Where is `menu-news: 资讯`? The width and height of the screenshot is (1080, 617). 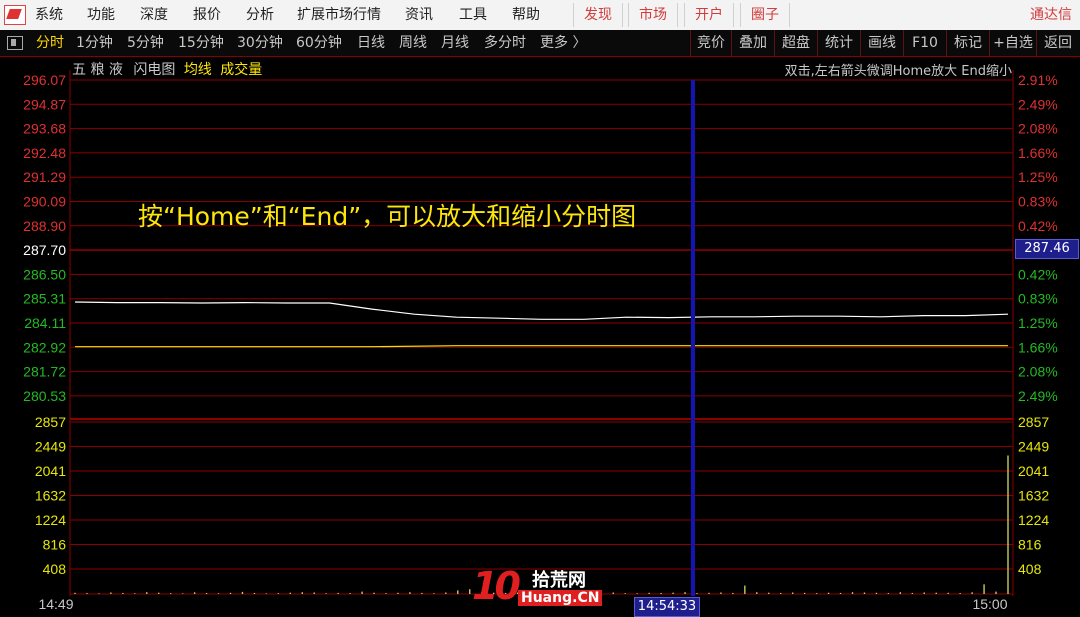 menu-news: 资讯 is located at coordinates (419, 15).